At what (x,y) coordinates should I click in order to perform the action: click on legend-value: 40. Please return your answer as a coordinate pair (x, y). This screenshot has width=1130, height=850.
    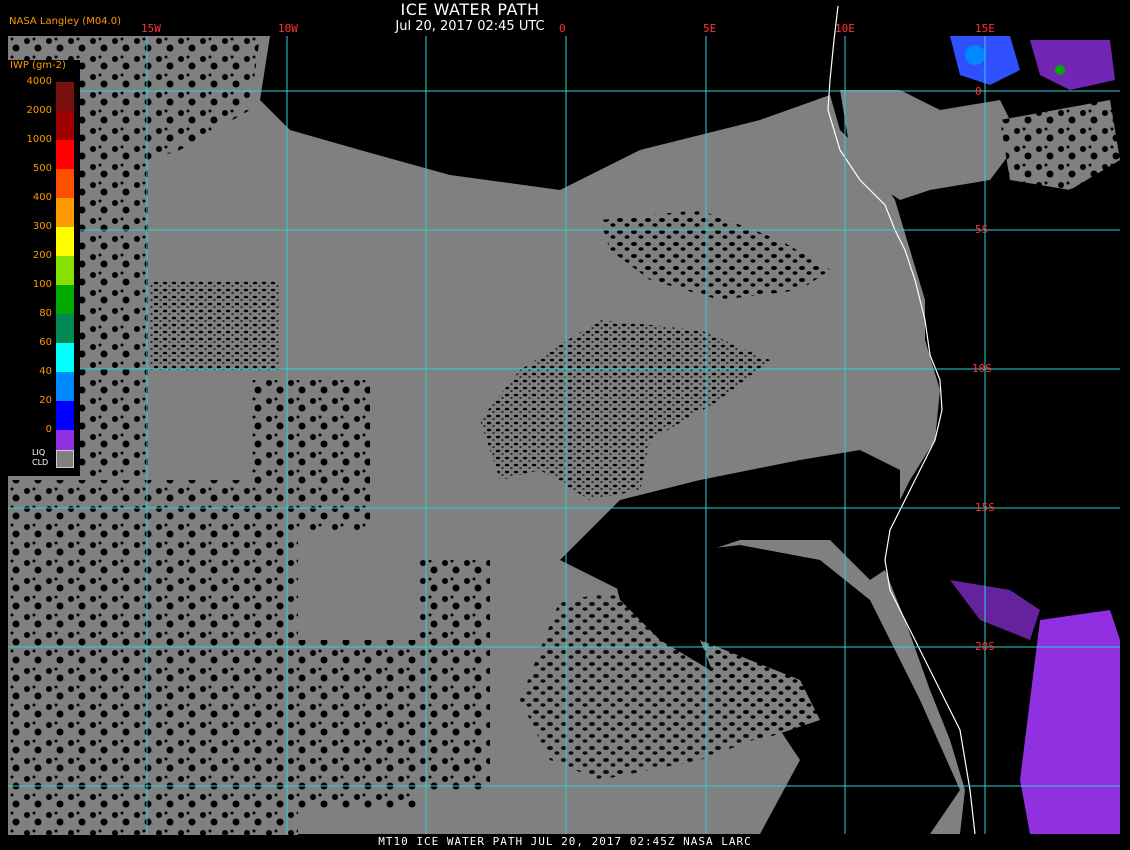
    Looking at the image, I should click on (45, 371).